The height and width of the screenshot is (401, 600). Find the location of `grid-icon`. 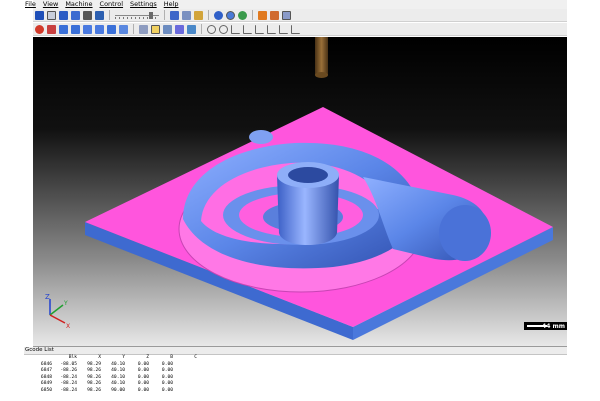

grid-icon is located at coordinates (286, 15).